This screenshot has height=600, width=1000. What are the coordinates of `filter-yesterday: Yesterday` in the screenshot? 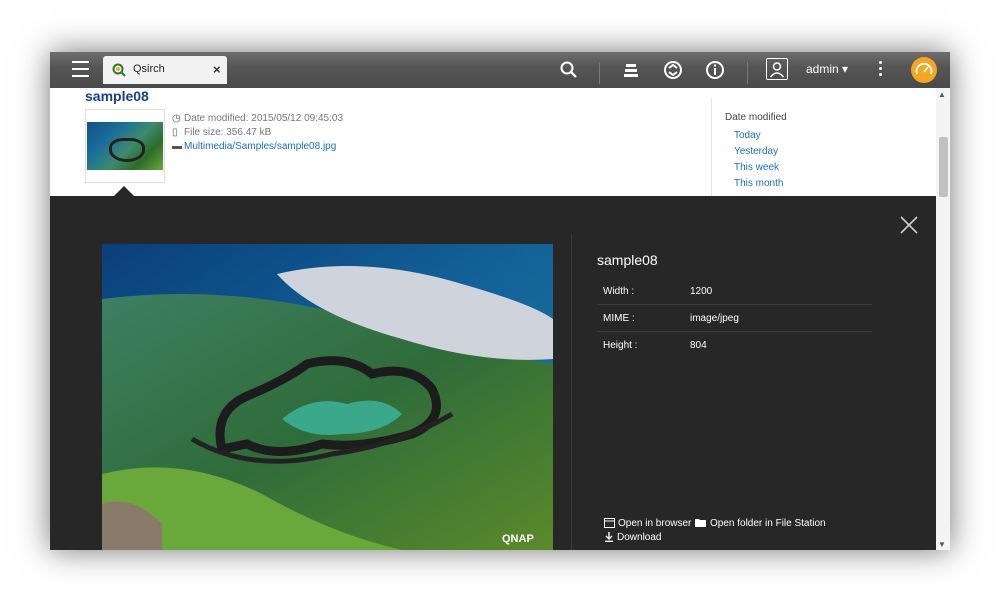 It's located at (756, 151).